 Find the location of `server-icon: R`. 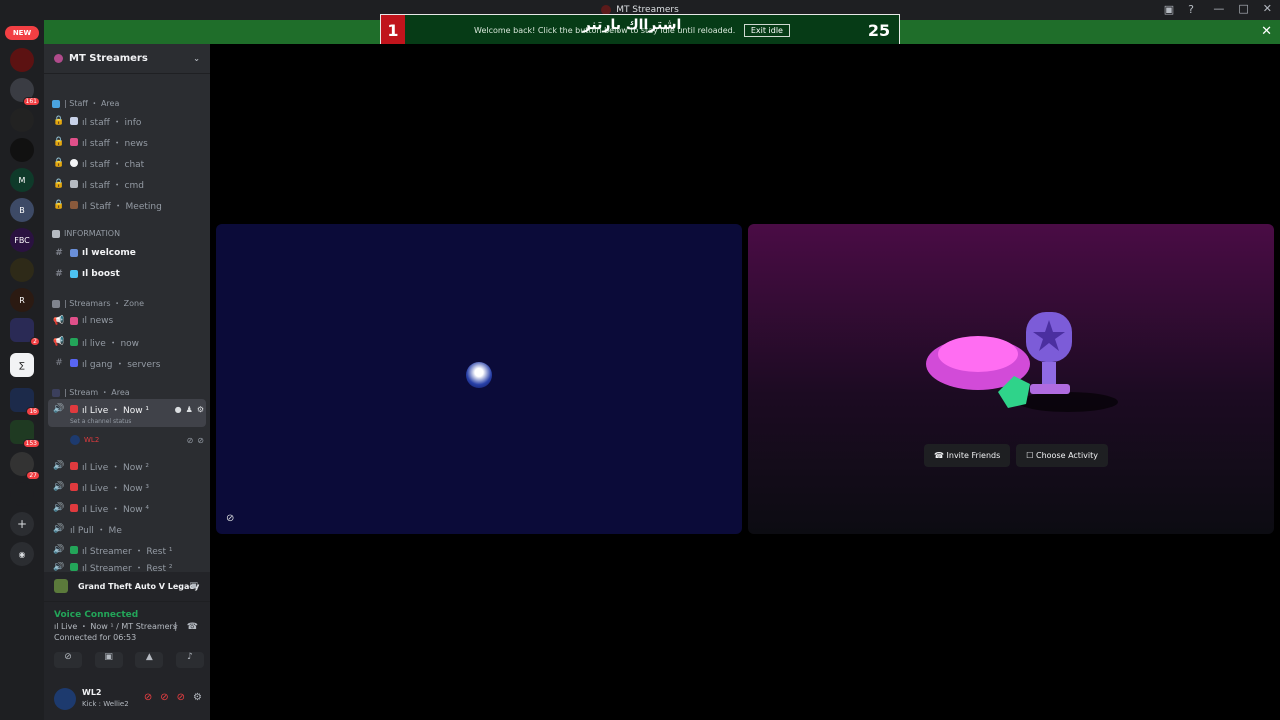

server-icon: R is located at coordinates (22, 300).